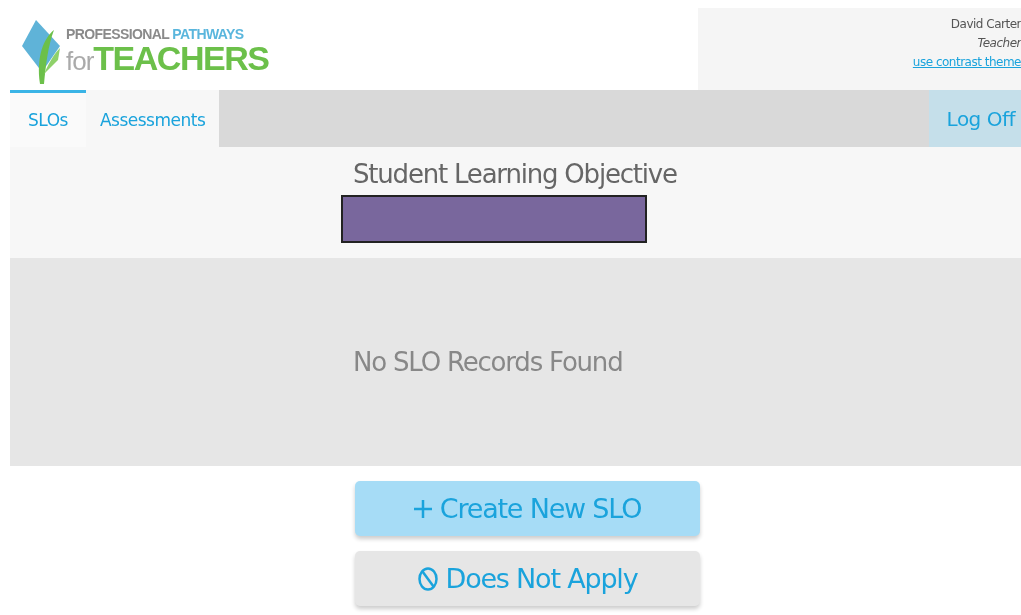 The image size is (1021, 615). Describe the element at coordinates (155, 34) in the screenshot. I see `logo-text: PROFESSIONAL PATHWAYS` at that location.